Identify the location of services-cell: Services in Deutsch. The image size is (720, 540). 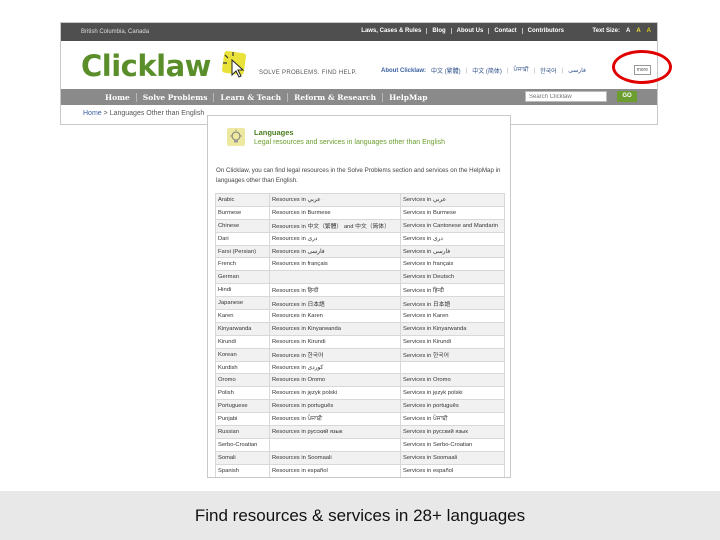
(452, 277).